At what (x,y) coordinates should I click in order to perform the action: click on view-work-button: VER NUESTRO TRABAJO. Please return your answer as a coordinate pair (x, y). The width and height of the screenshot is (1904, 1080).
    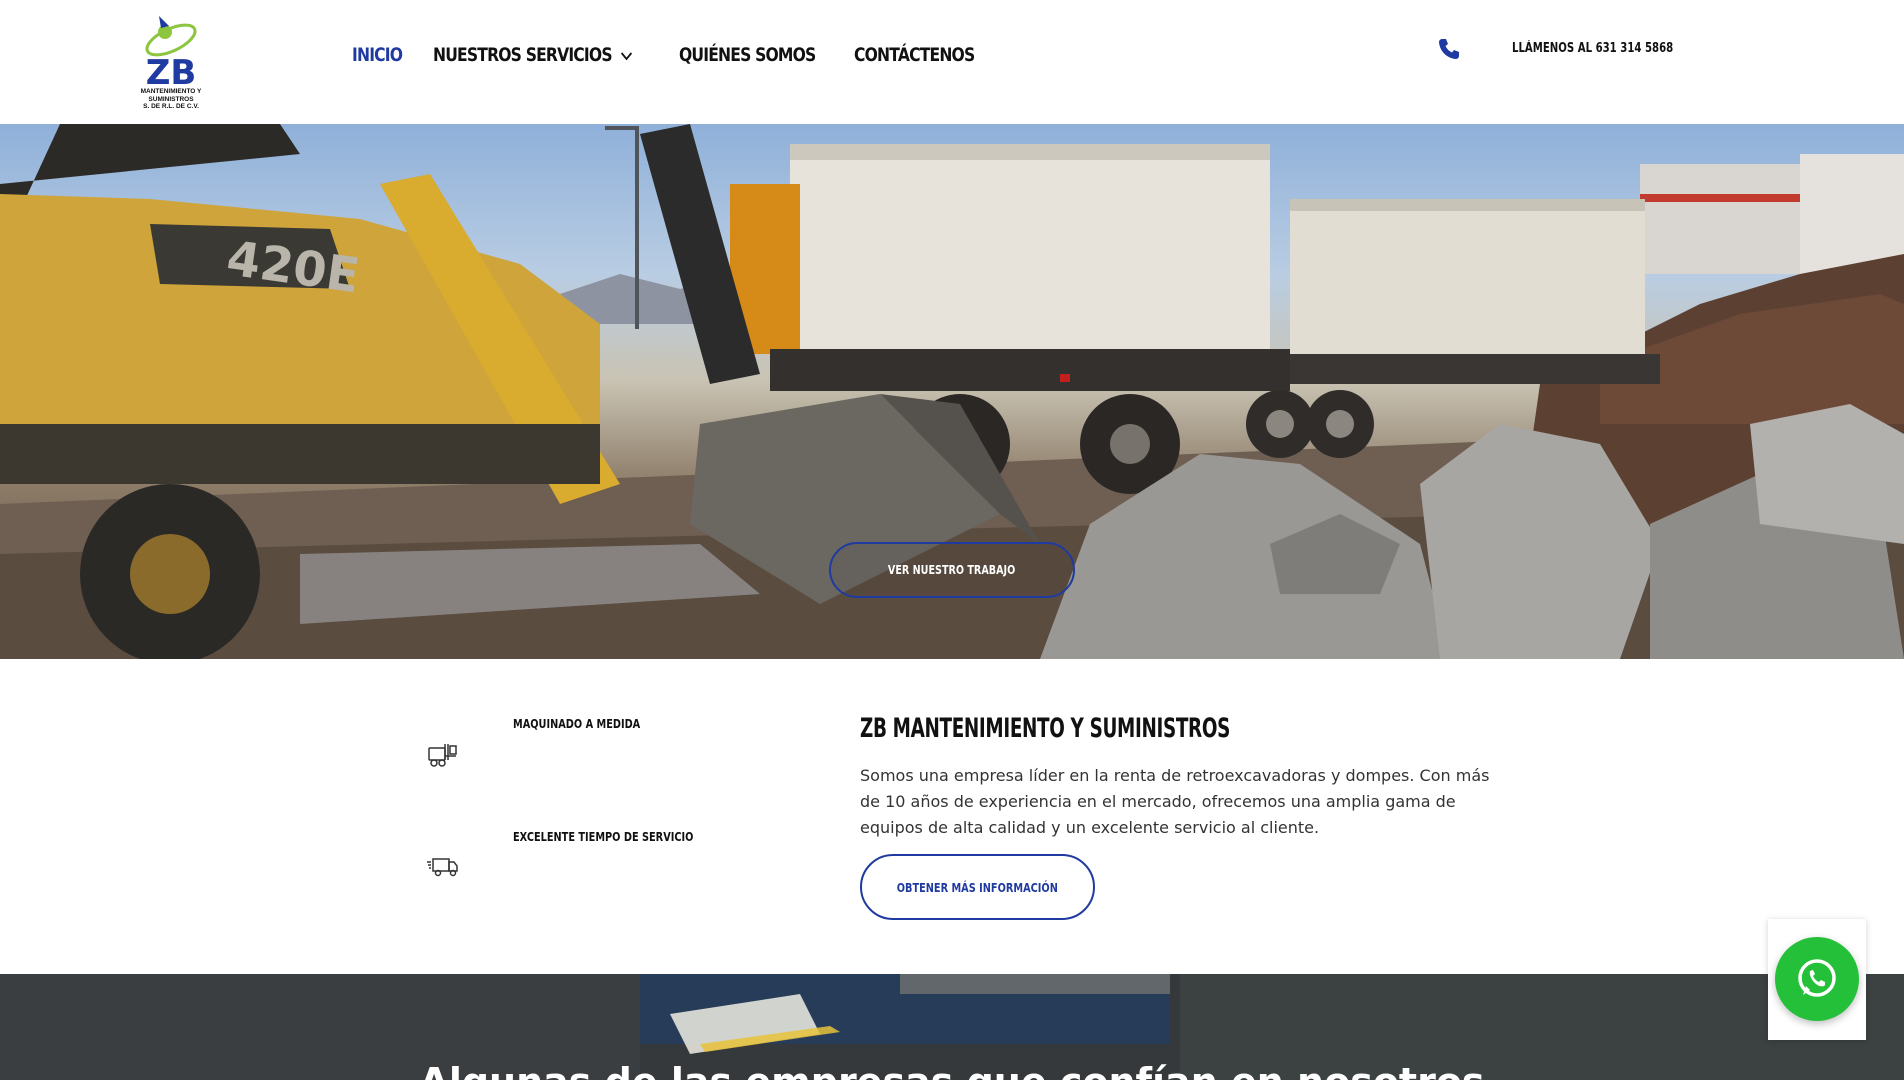
    Looking at the image, I should click on (952, 570).